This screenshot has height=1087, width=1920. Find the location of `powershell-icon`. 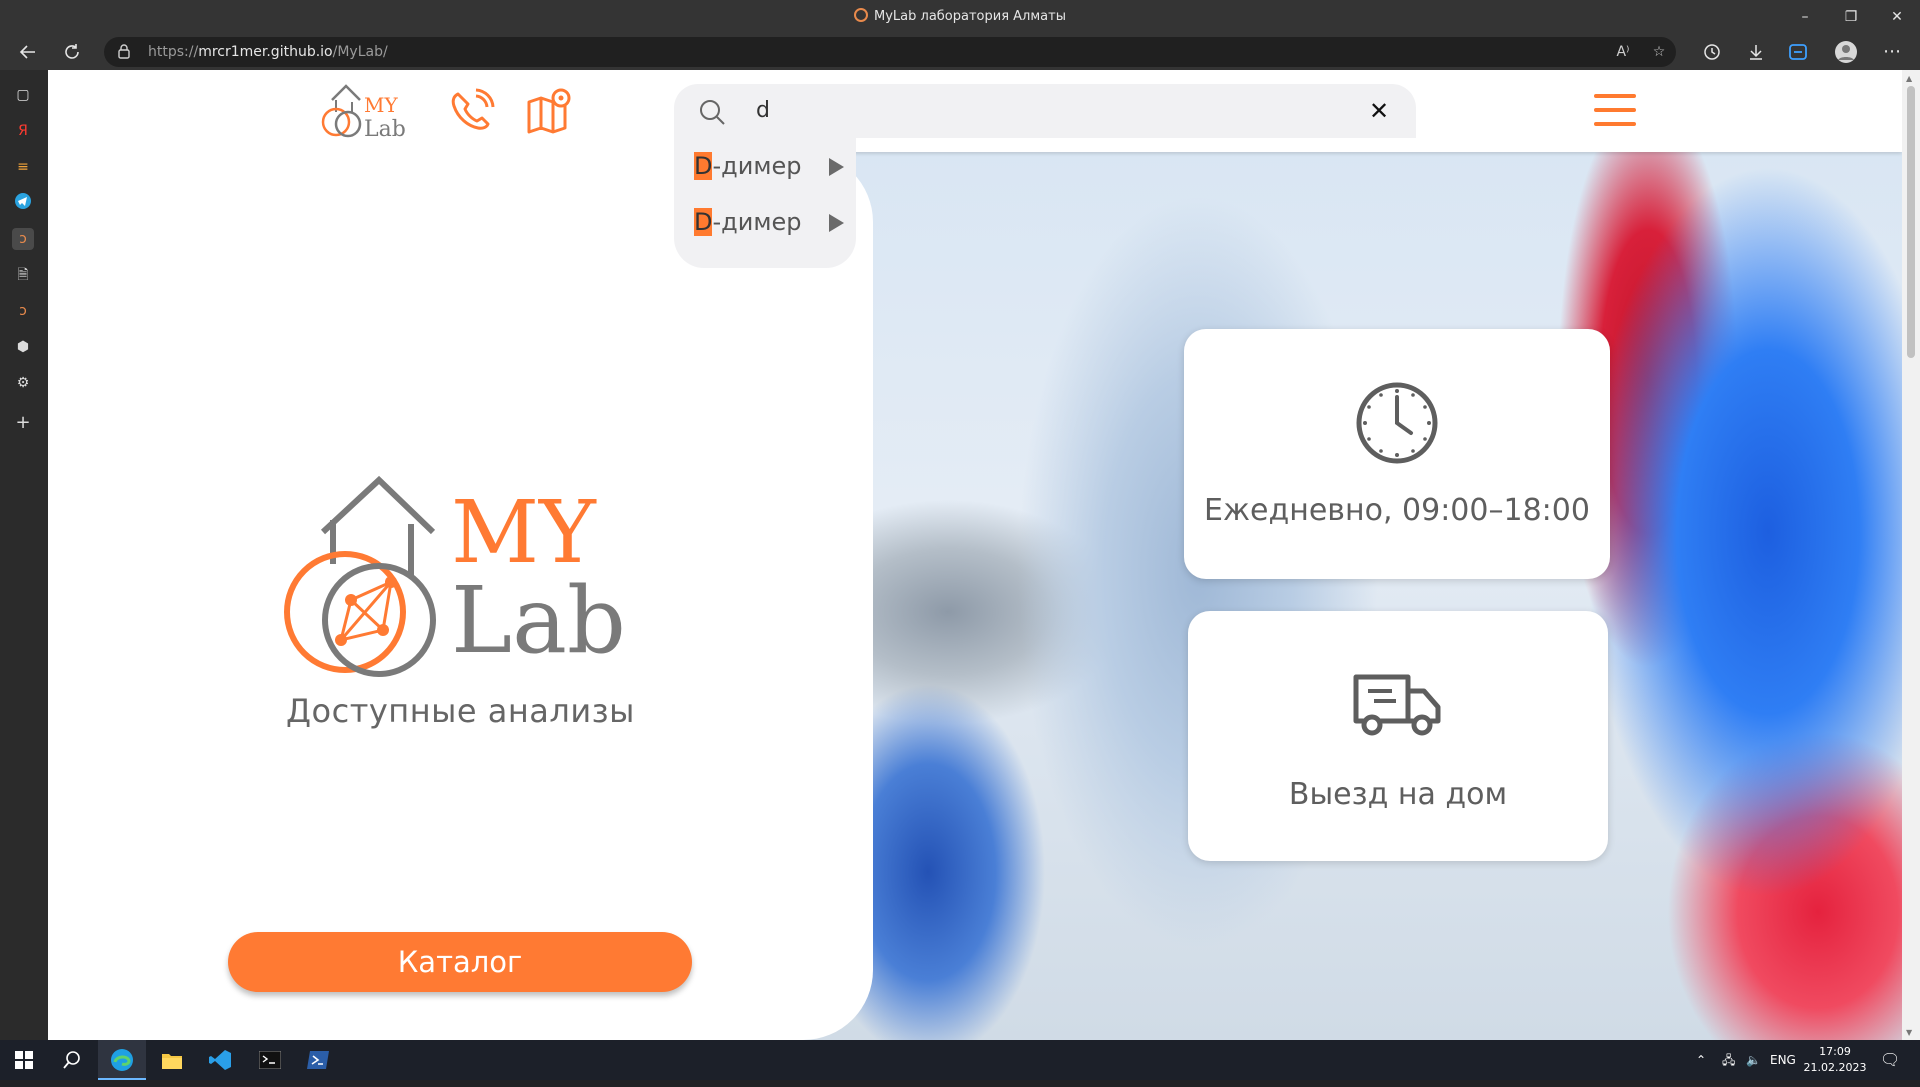

powershell-icon is located at coordinates (318, 1060).